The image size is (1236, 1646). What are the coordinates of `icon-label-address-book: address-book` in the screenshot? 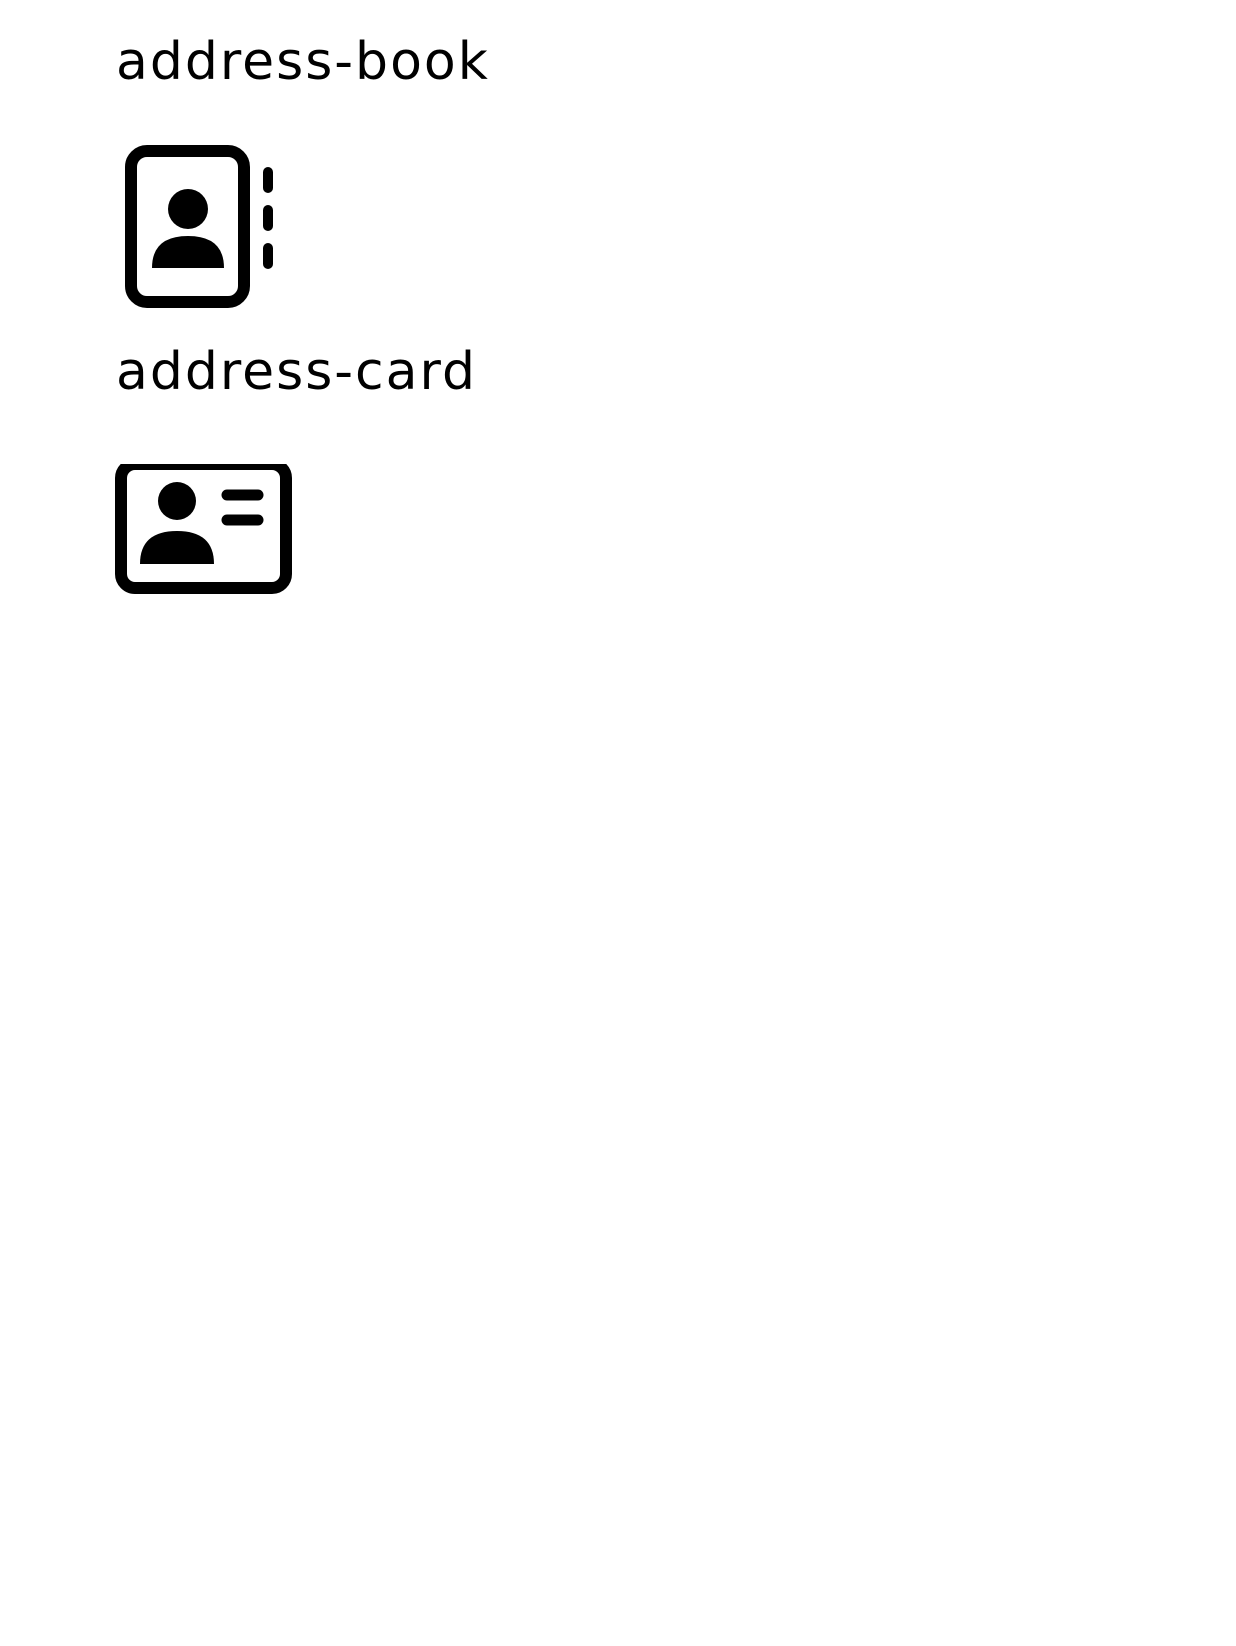 It's located at (303, 62).